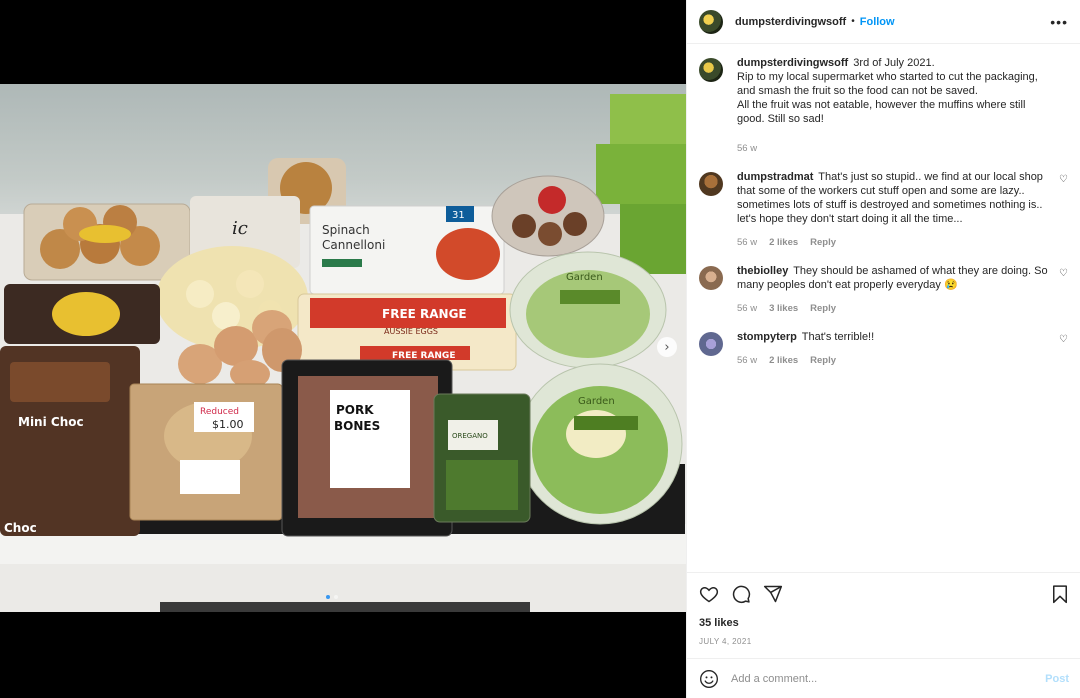  Describe the element at coordinates (725, 641) in the screenshot. I see `post-date: JULY 4, 2021` at that location.